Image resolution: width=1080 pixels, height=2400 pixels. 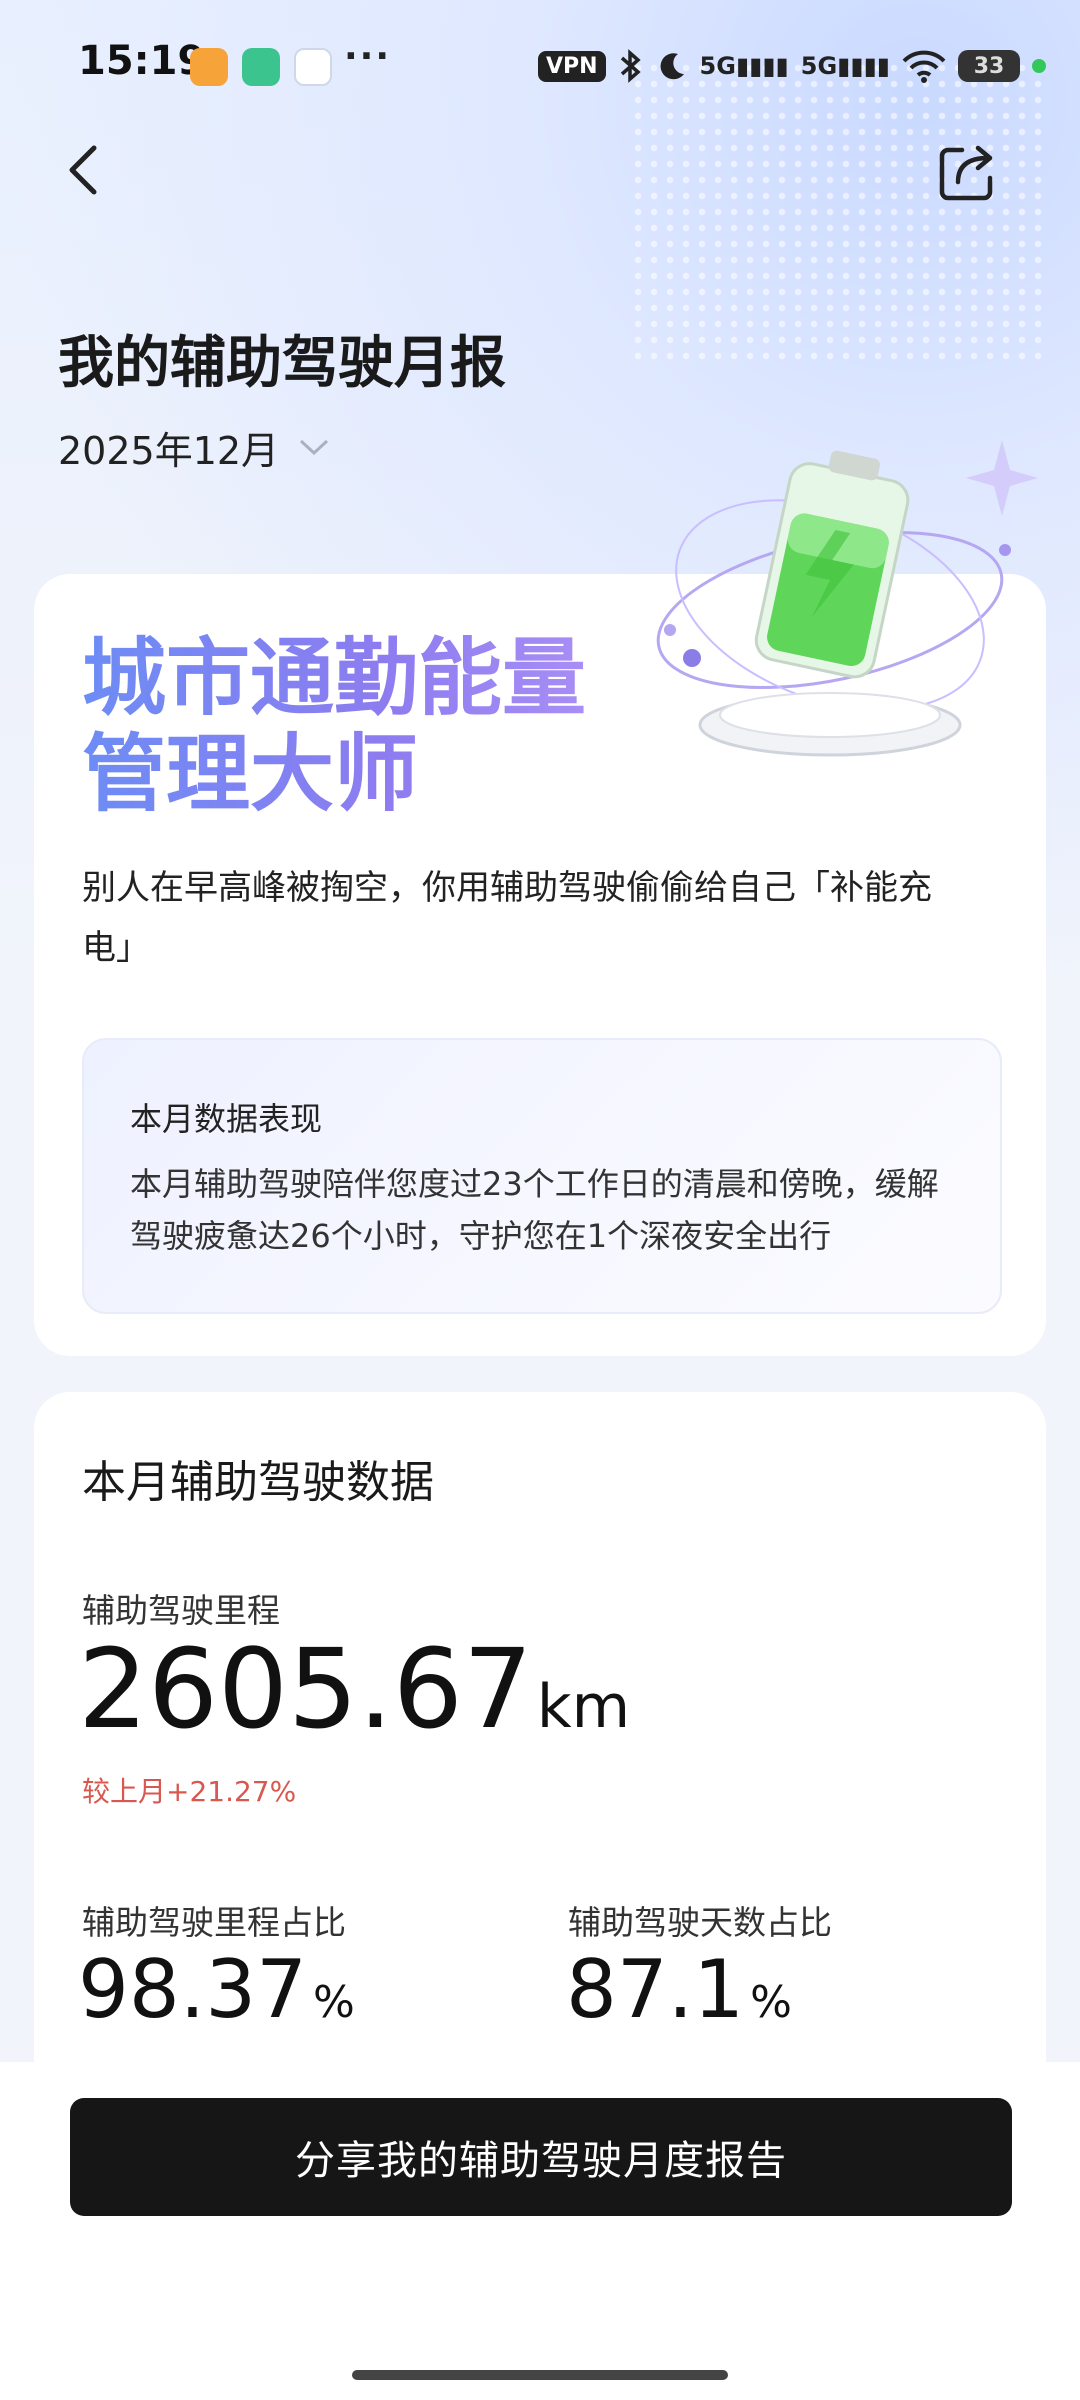 What do you see at coordinates (966, 172) in the screenshot?
I see `share-icon` at bounding box center [966, 172].